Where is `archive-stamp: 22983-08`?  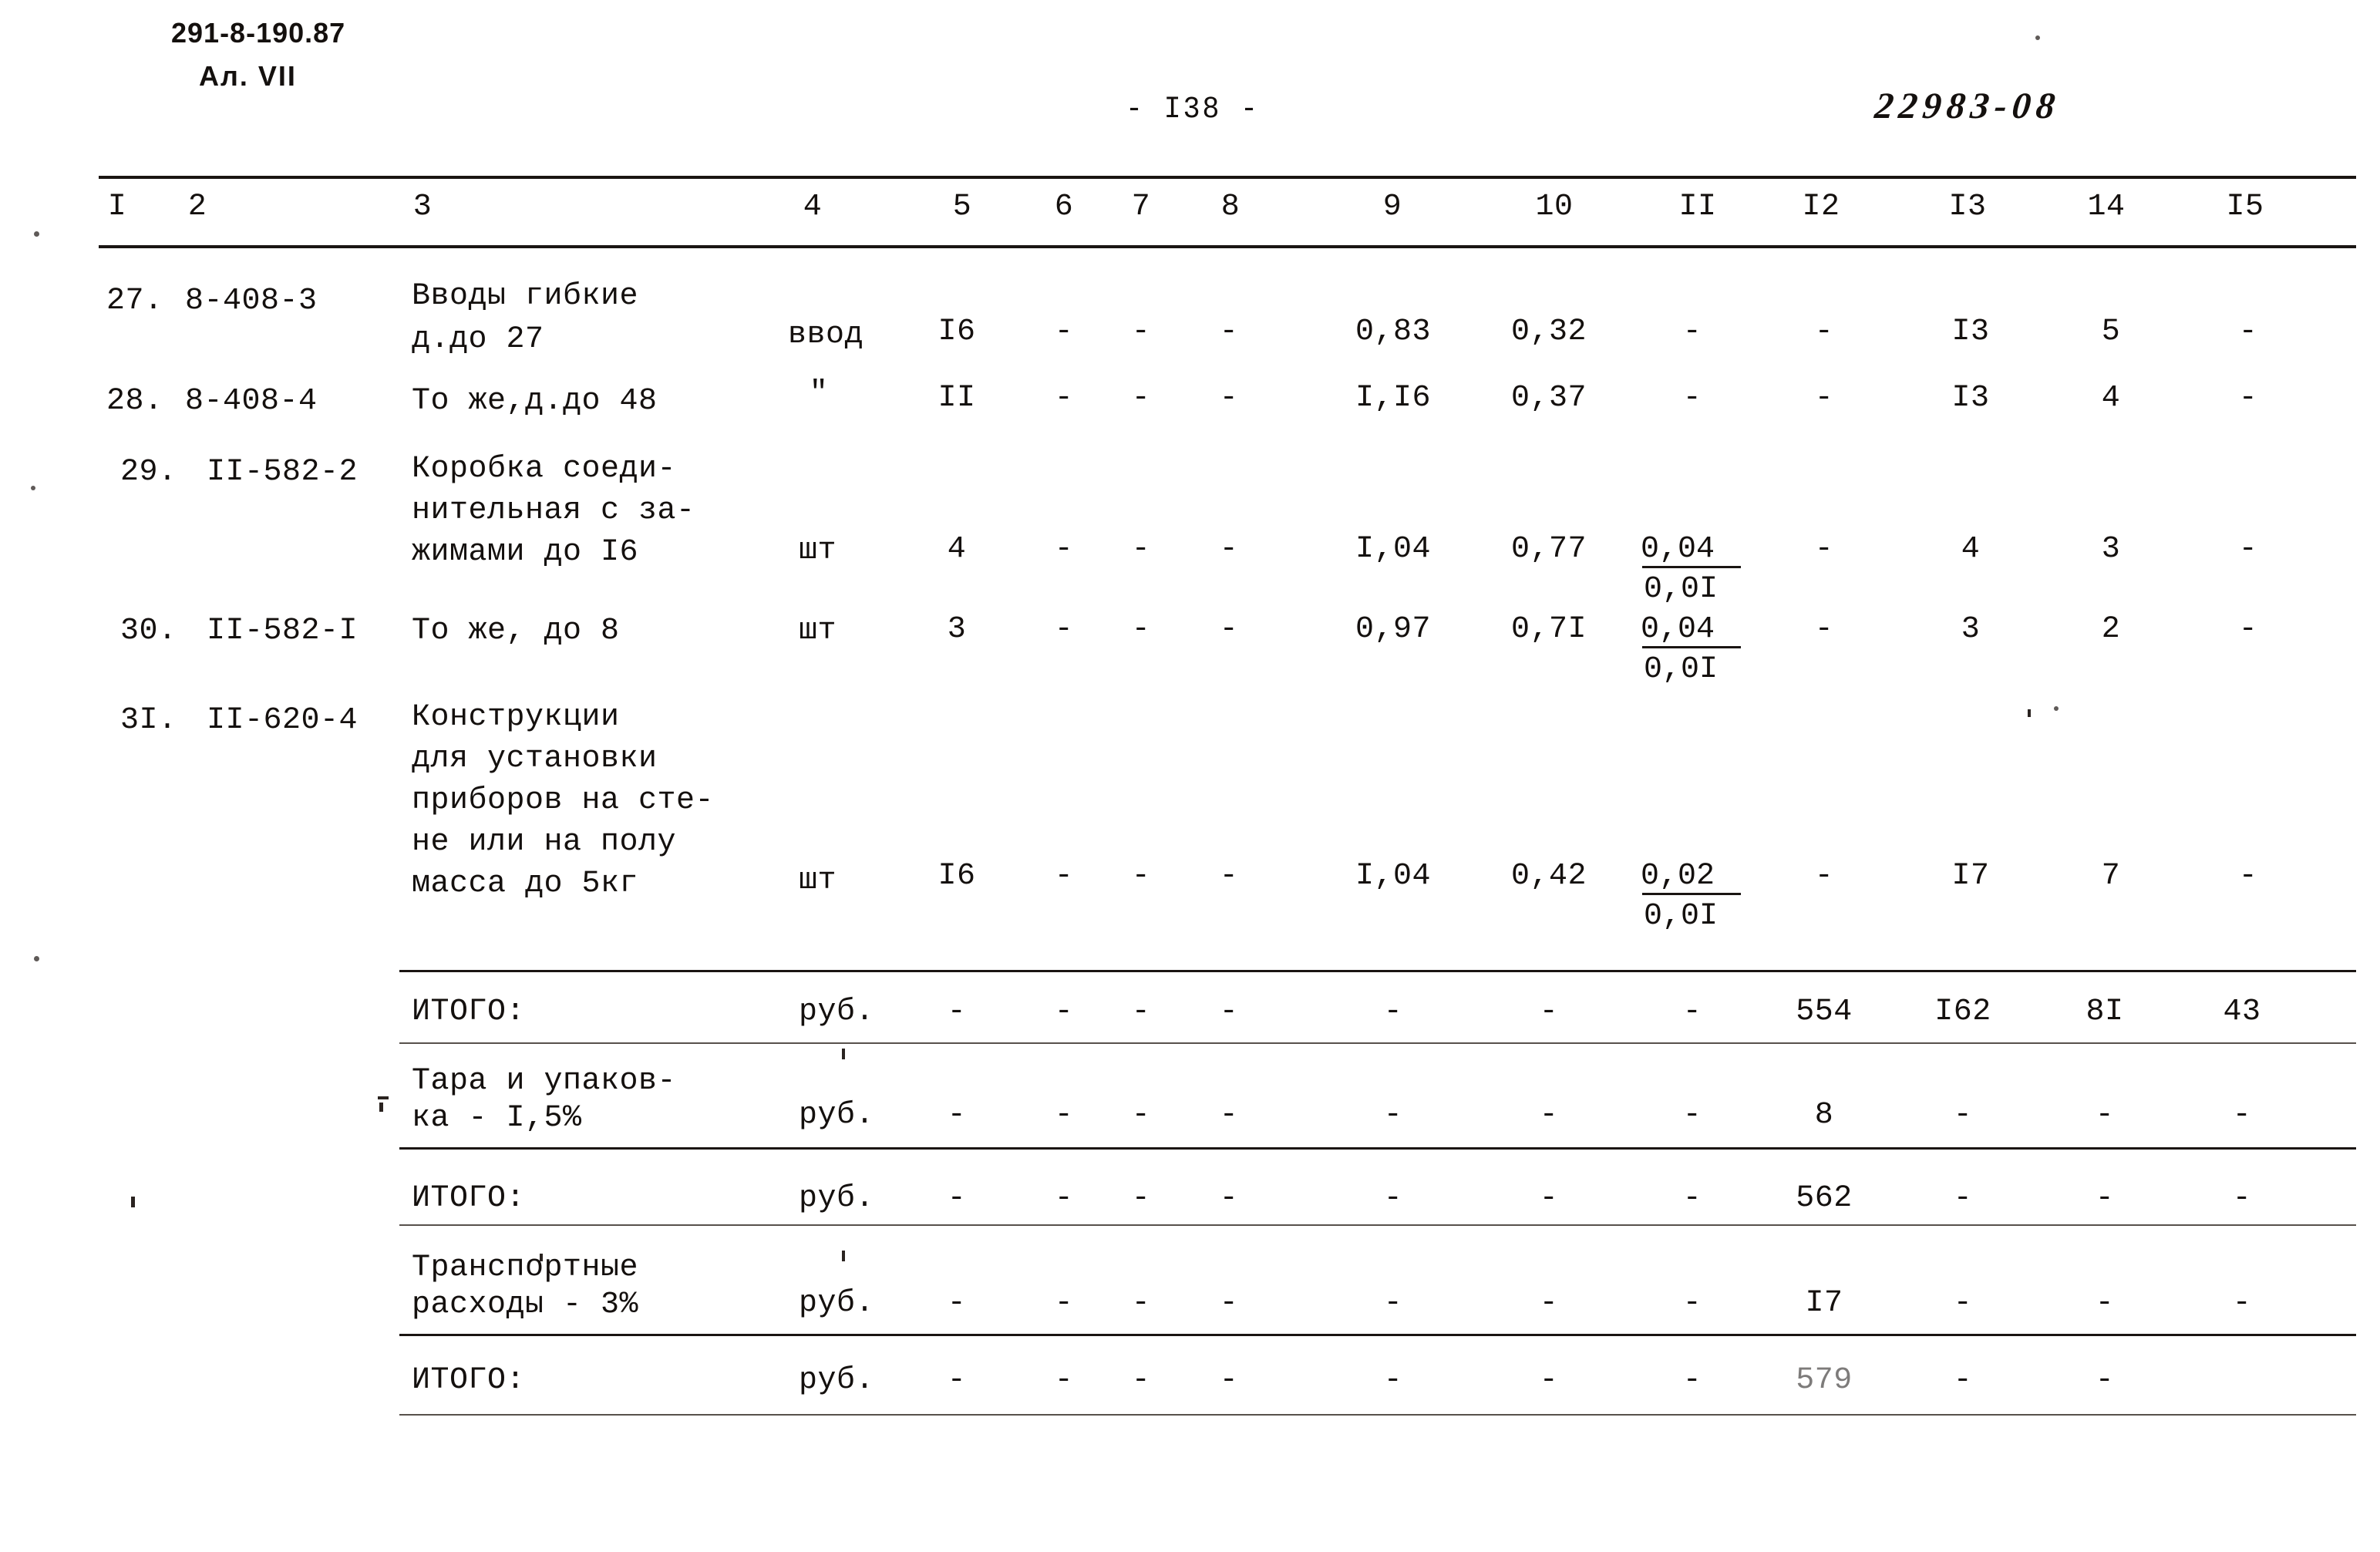 archive-stamp: 22983-08 is located at coordinates (1967, 106).